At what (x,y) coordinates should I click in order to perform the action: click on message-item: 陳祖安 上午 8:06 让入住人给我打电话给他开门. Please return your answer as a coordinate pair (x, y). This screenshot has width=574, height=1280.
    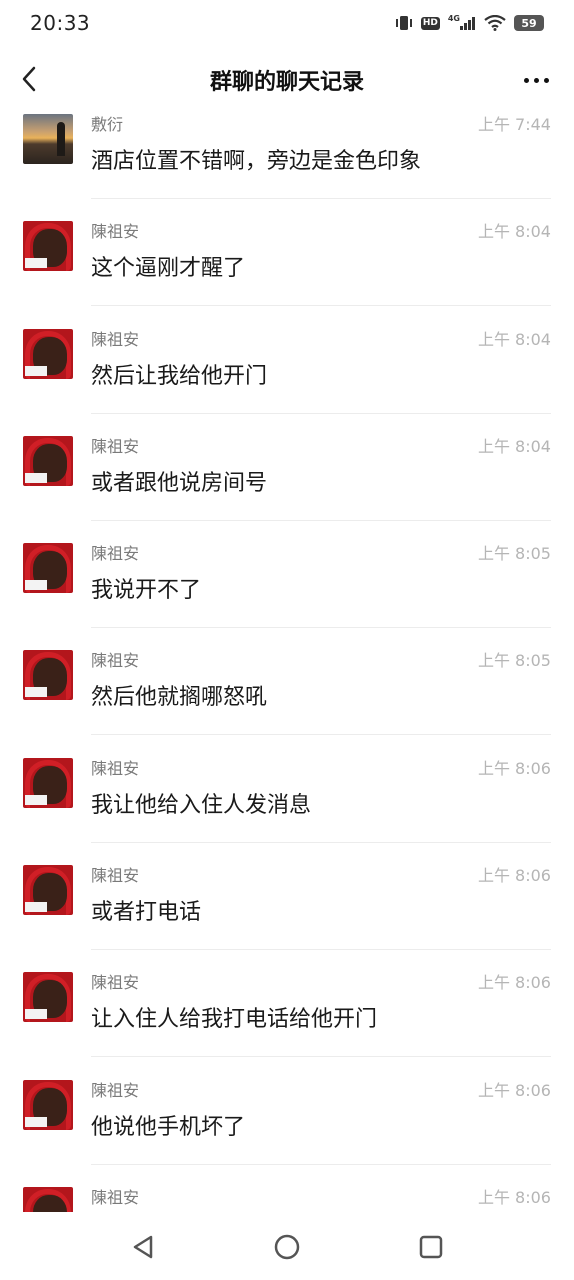
    Looking at the image, I should click on (287, 1025).